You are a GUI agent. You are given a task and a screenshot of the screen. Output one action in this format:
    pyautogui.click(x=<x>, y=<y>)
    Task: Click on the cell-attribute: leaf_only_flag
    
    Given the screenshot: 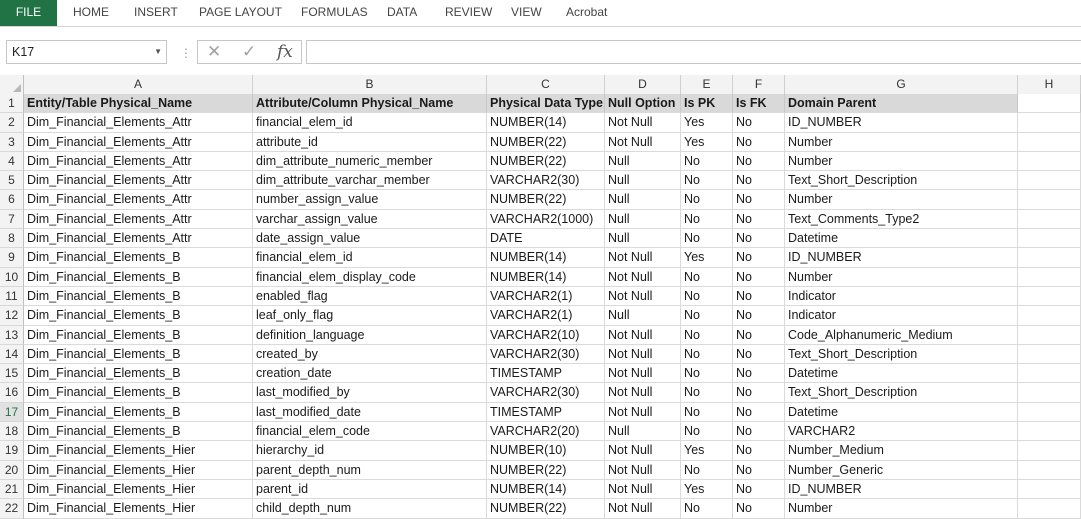 What is the action you would take?
    pyautogui.click(x=370, y=316)
    